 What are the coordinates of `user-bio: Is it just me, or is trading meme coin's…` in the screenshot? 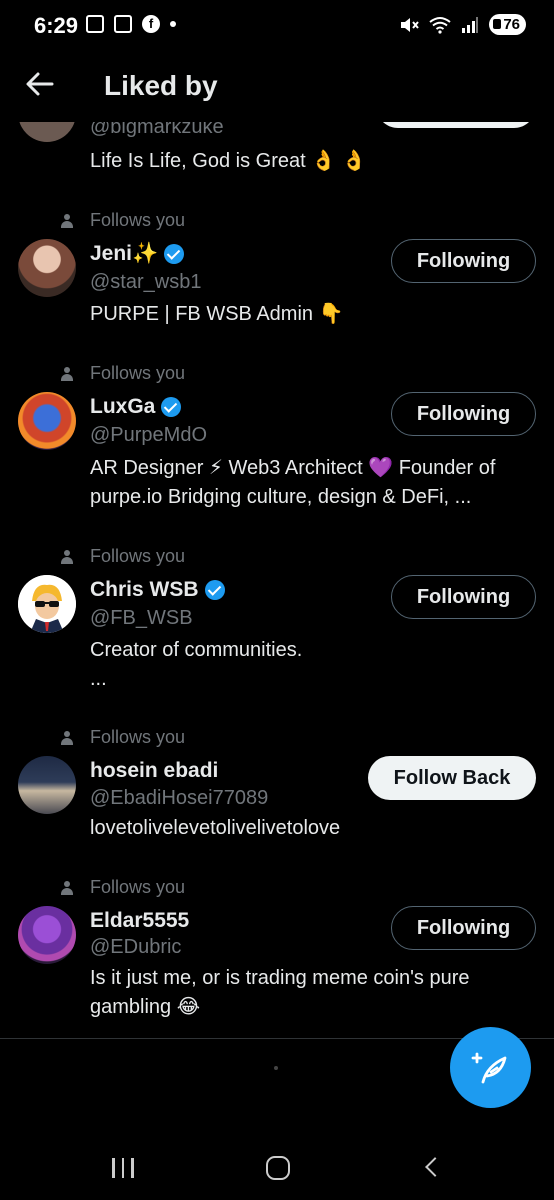 It's located at (280, 992).